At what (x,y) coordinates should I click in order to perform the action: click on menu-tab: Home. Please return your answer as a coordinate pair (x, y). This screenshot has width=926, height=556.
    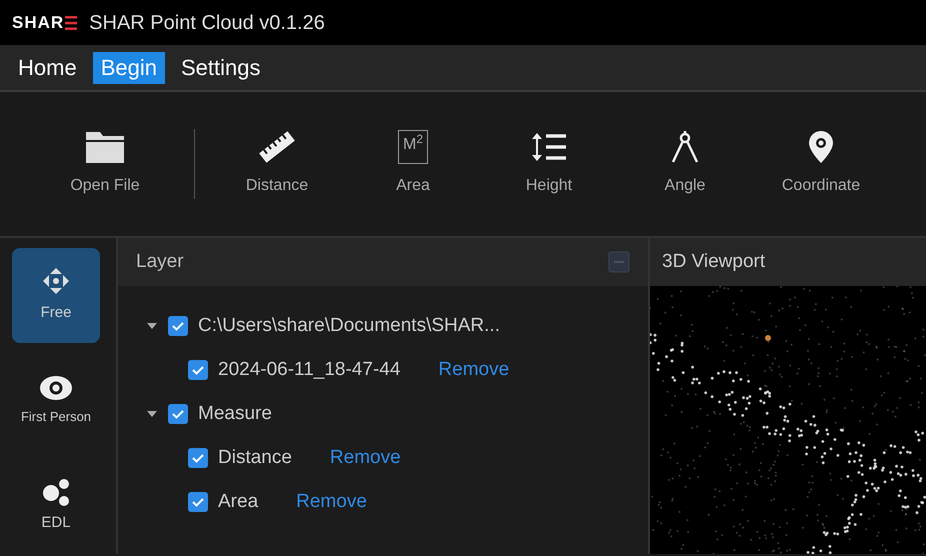
    Looking at the image, I should click on (47, 68).